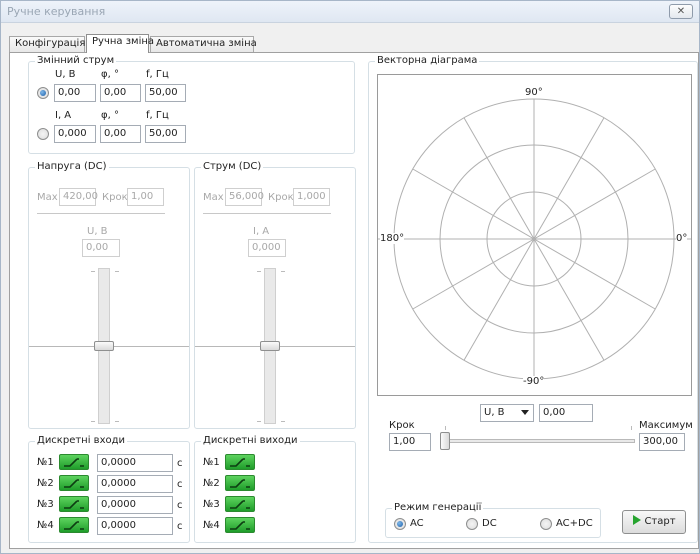  What do you see at coordinates (157, 74) in the screenshot?
I see `ac-u-header-freq: f, Гц` at bounding box center [157, 74].